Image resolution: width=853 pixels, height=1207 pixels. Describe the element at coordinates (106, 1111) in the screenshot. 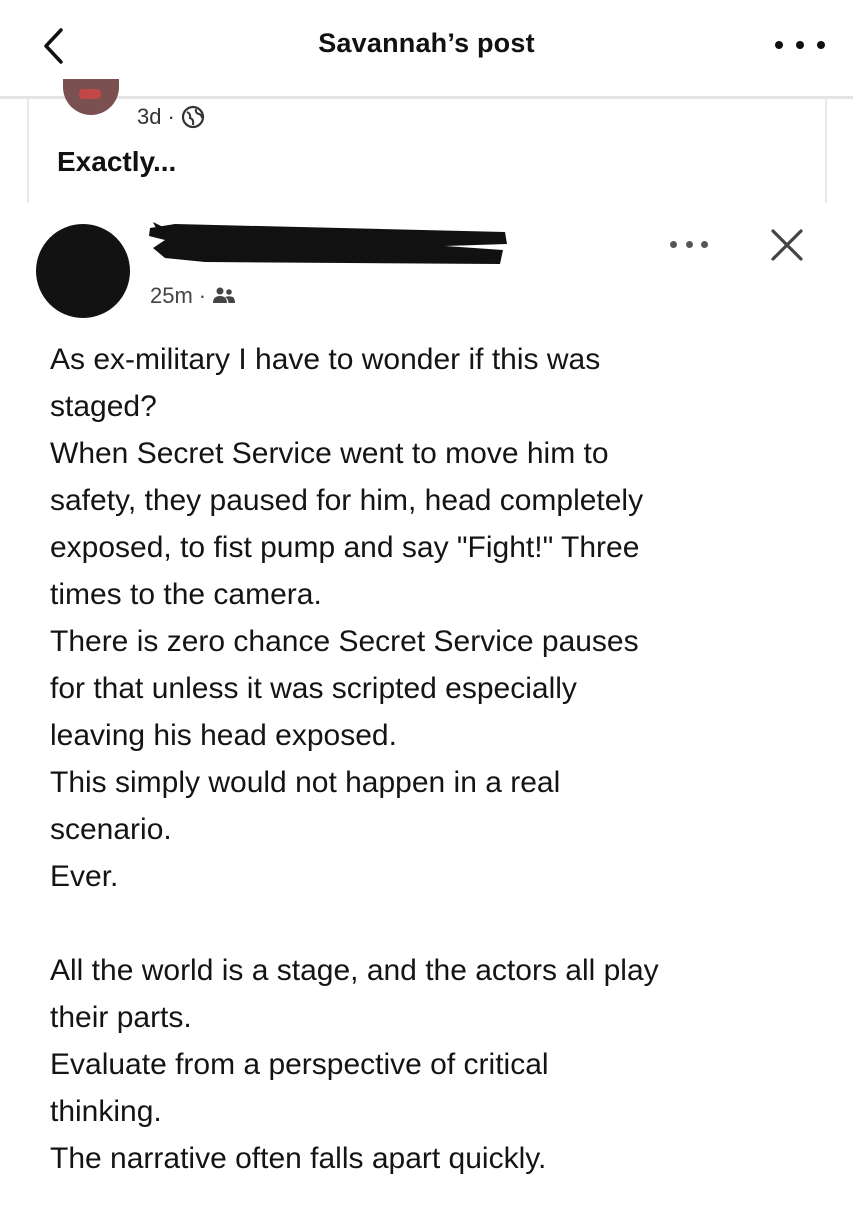

I see `comment-text-line: thinking.` at that location.